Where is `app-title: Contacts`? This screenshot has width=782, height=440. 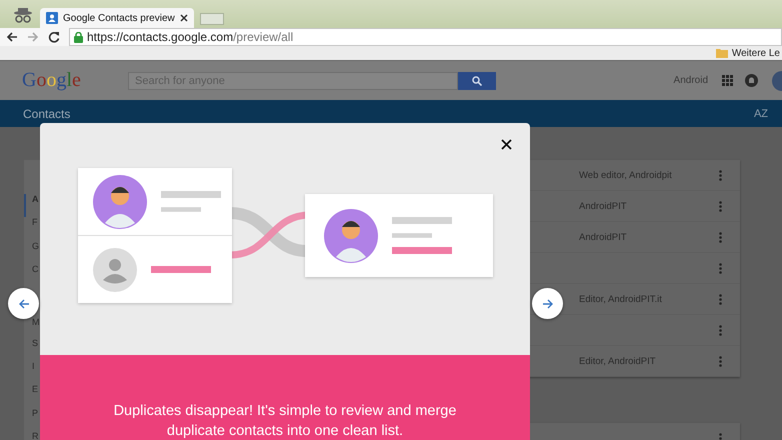
app-title: Contacts is located at coordinates (46, 113).